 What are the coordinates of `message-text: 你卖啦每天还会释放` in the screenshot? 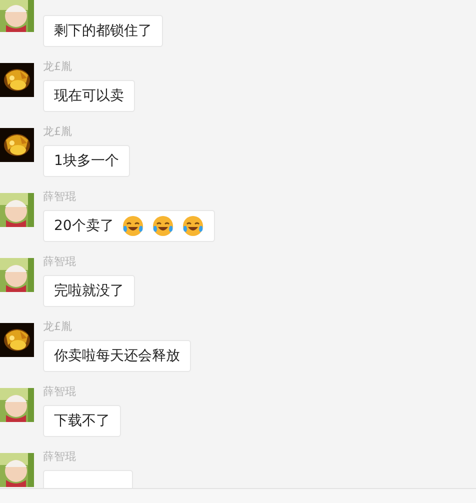 It's located at (117, 356).